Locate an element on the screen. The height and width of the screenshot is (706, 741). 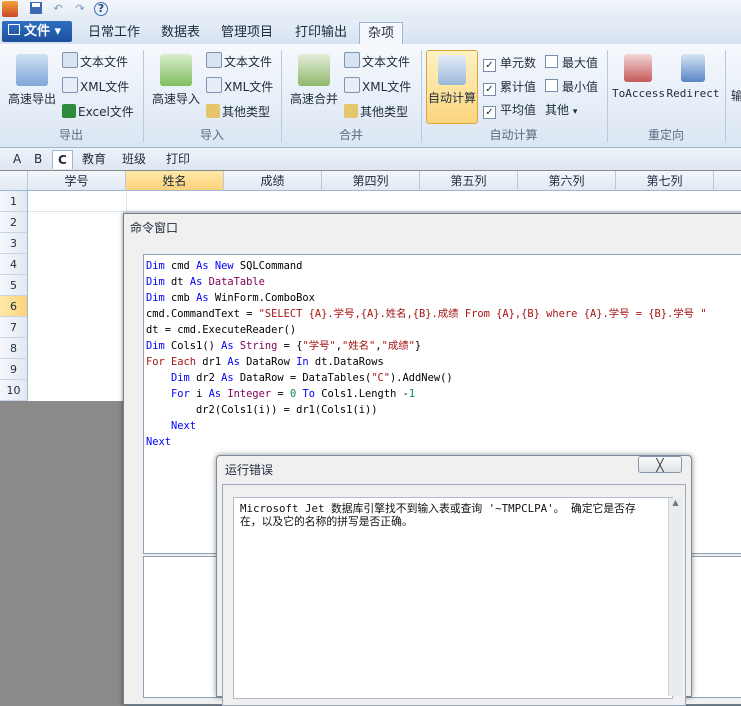
sheet-tab-b: B is located at coordinates (38, 159).